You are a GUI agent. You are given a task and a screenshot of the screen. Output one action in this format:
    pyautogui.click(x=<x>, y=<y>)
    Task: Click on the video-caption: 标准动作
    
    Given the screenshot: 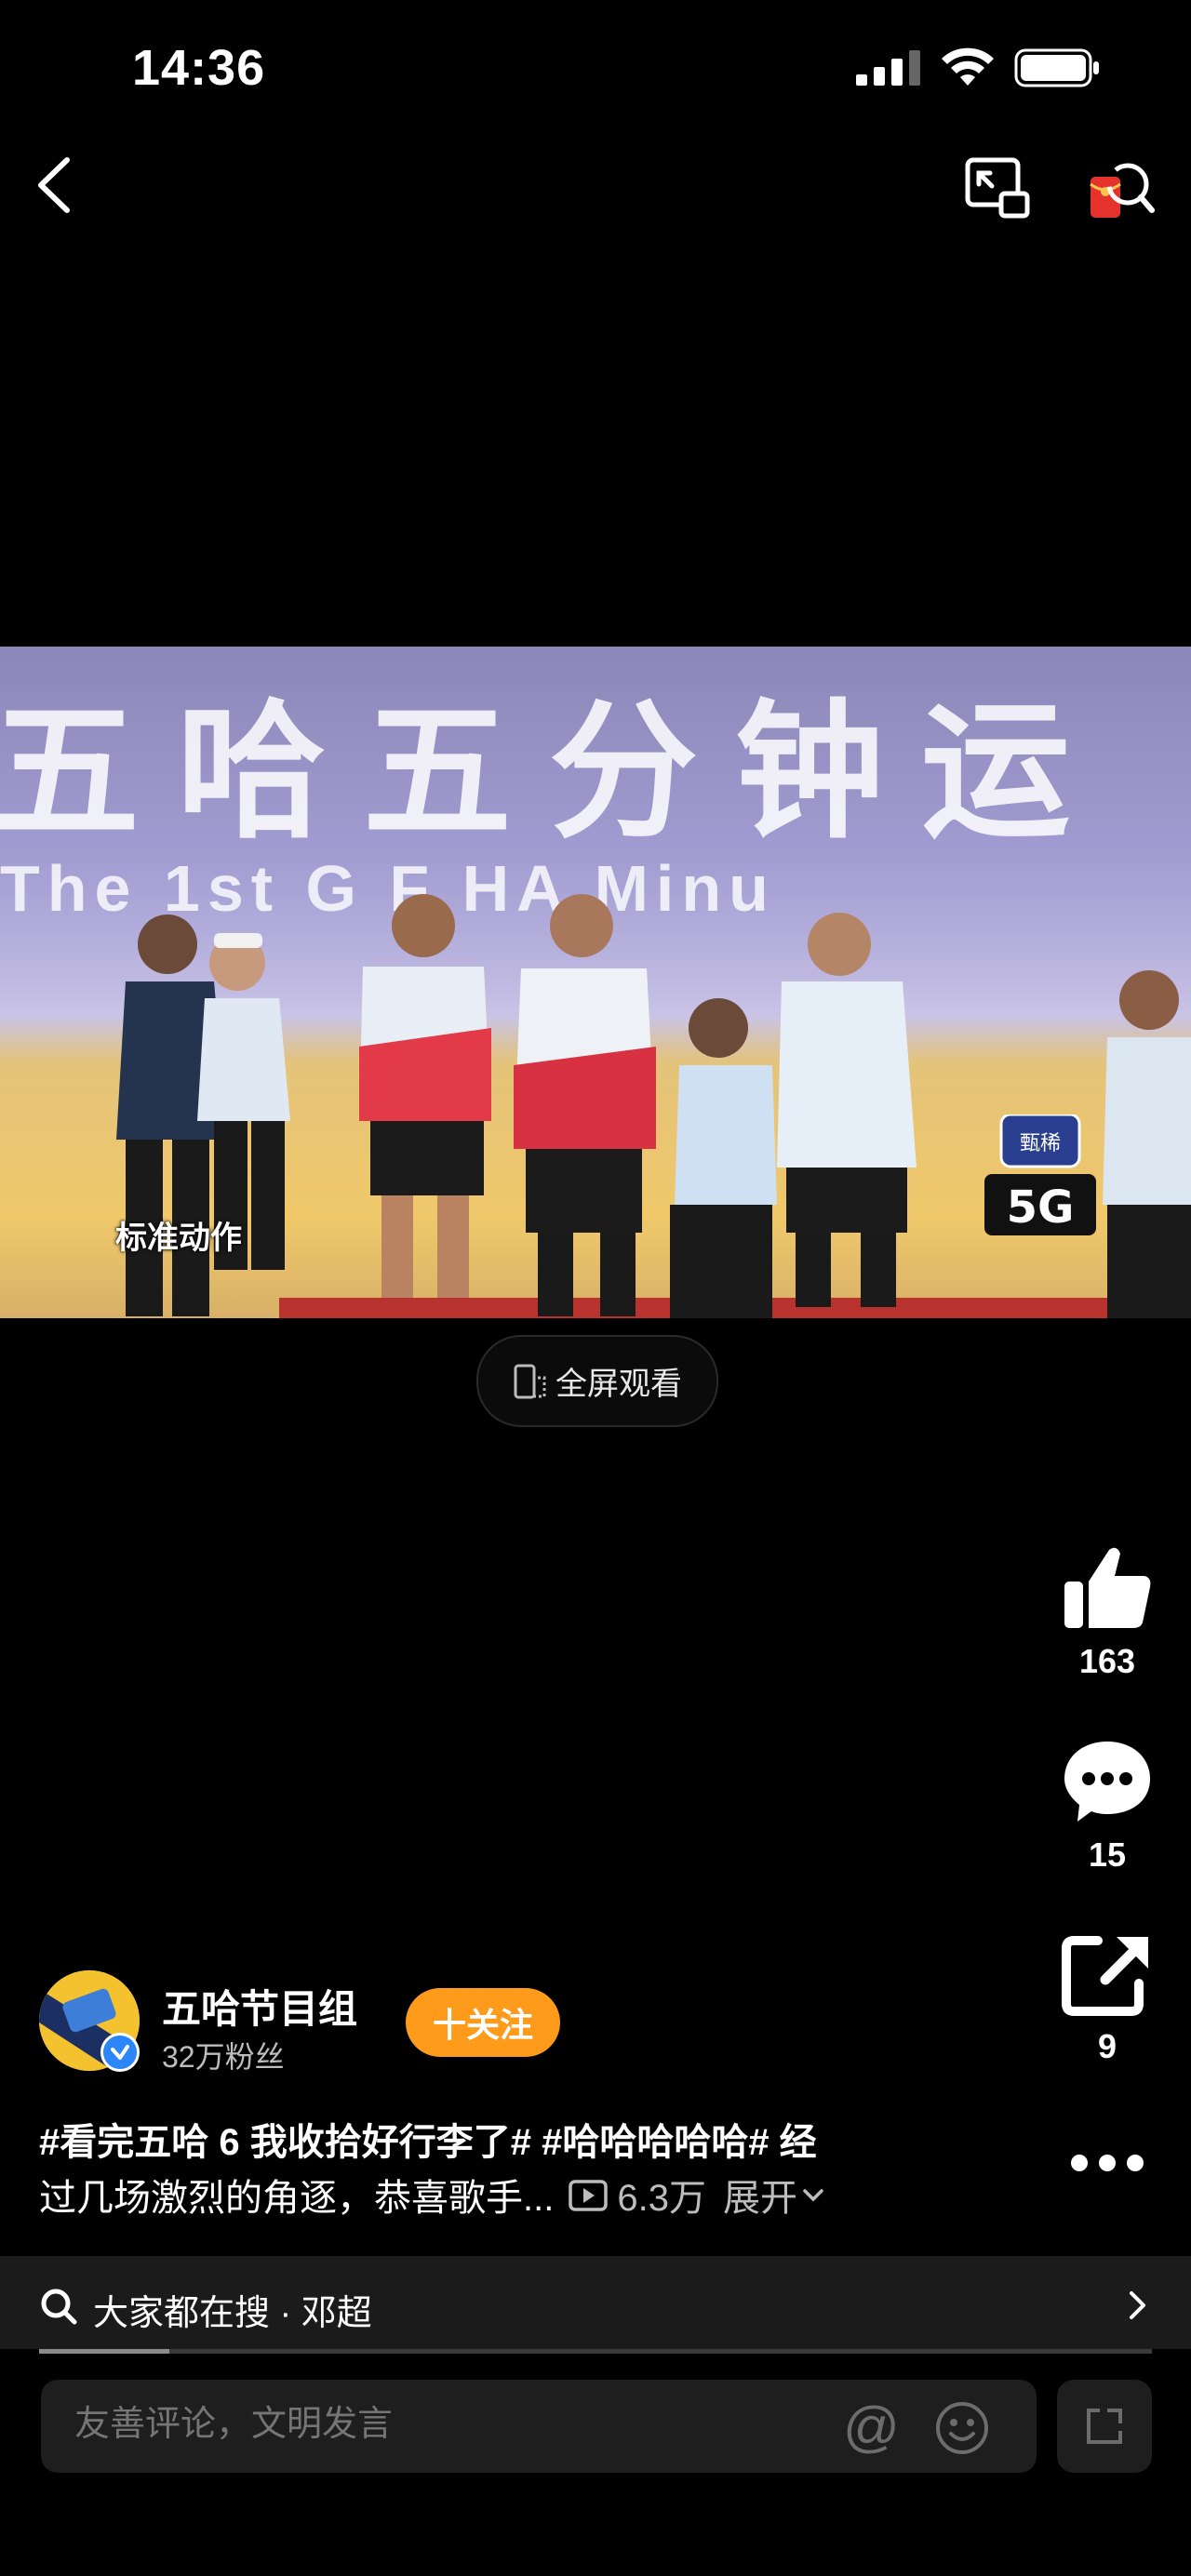 What is the action you would take?
    pyautogui.click(x=178, y=1238)
    